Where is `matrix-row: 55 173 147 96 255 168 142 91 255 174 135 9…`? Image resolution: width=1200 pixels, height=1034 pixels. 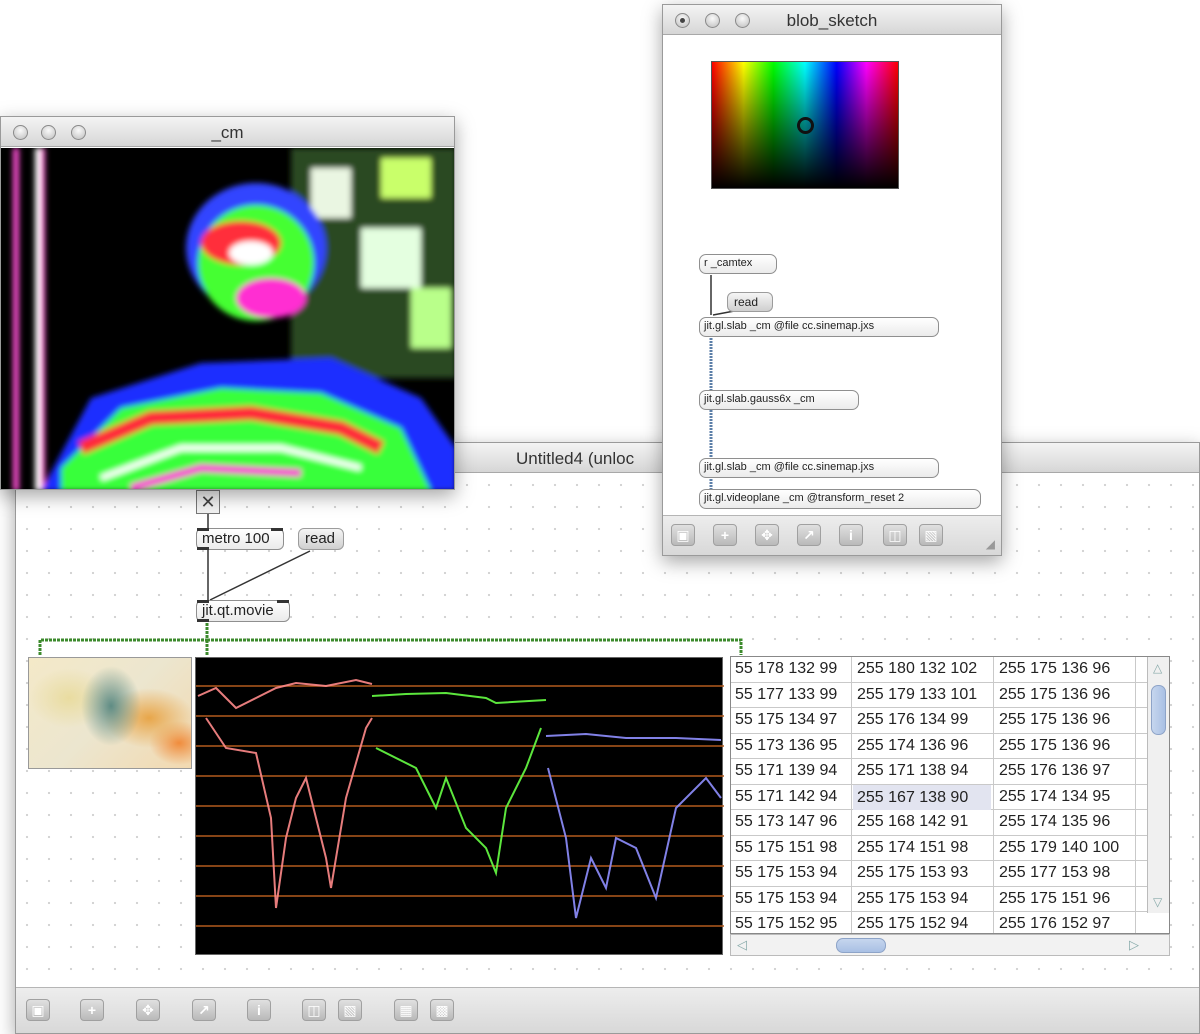
matrix-row: 55 173 147 96 255 168 142 91 255 174 135 9… is located at coordinates (941, 823).